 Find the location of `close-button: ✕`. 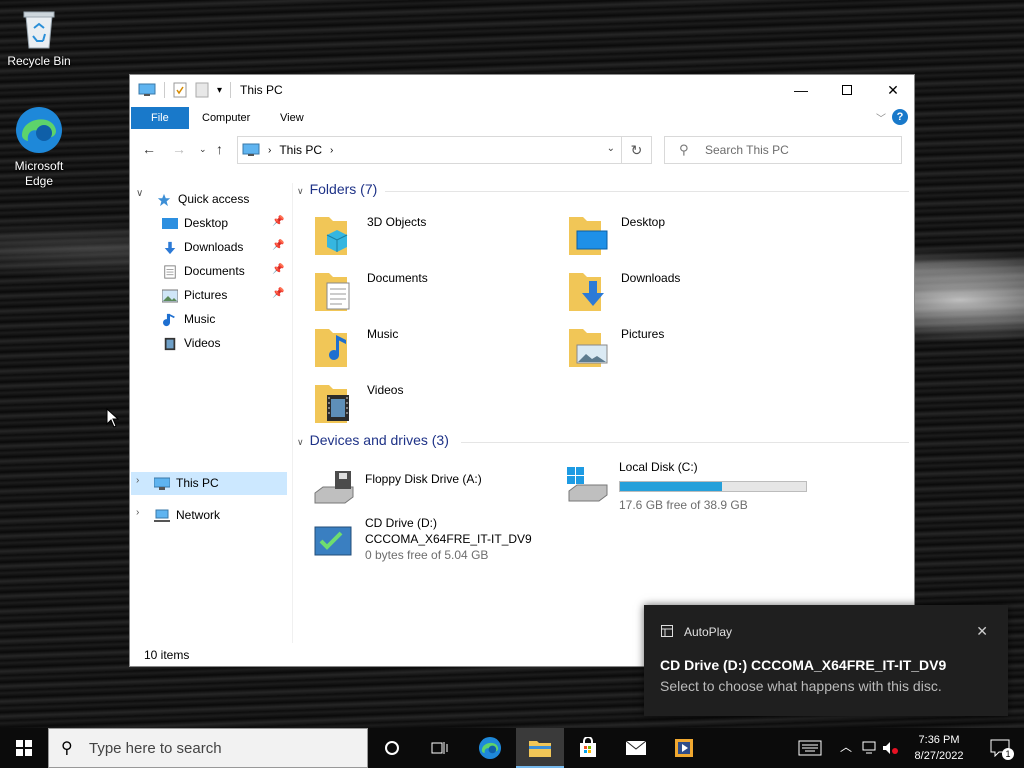

close-button: ✕ is located at coordinates (893, 90).